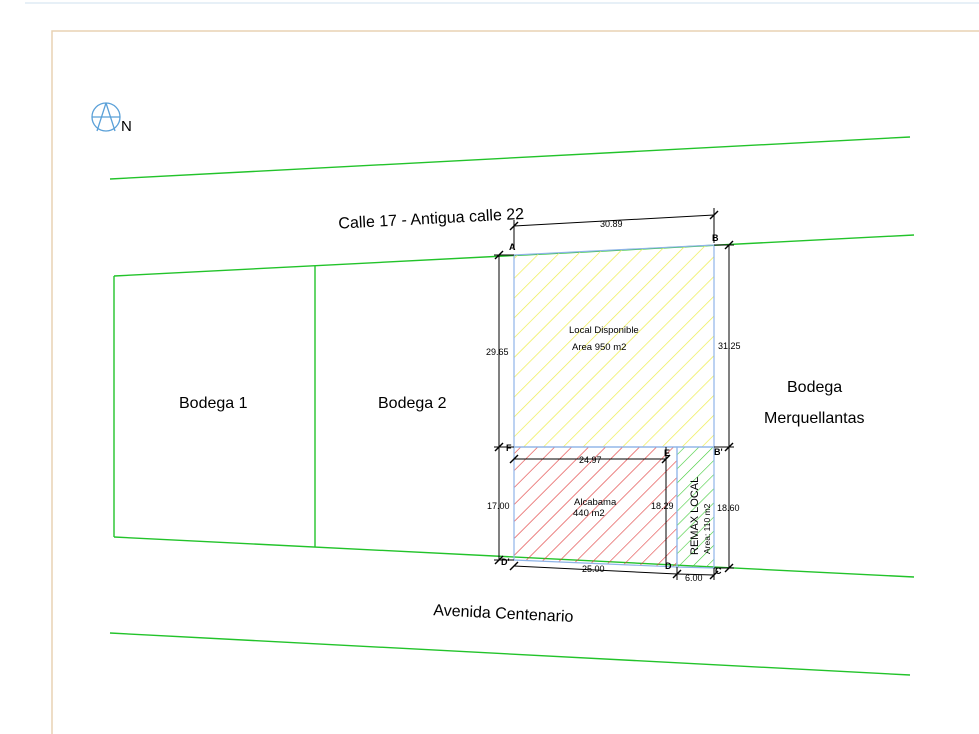 The image size is (979, 734). Describe the element at coordinates (213, 403) in the screenshot. I see `bodega1-label: Bodega 1` at that location.